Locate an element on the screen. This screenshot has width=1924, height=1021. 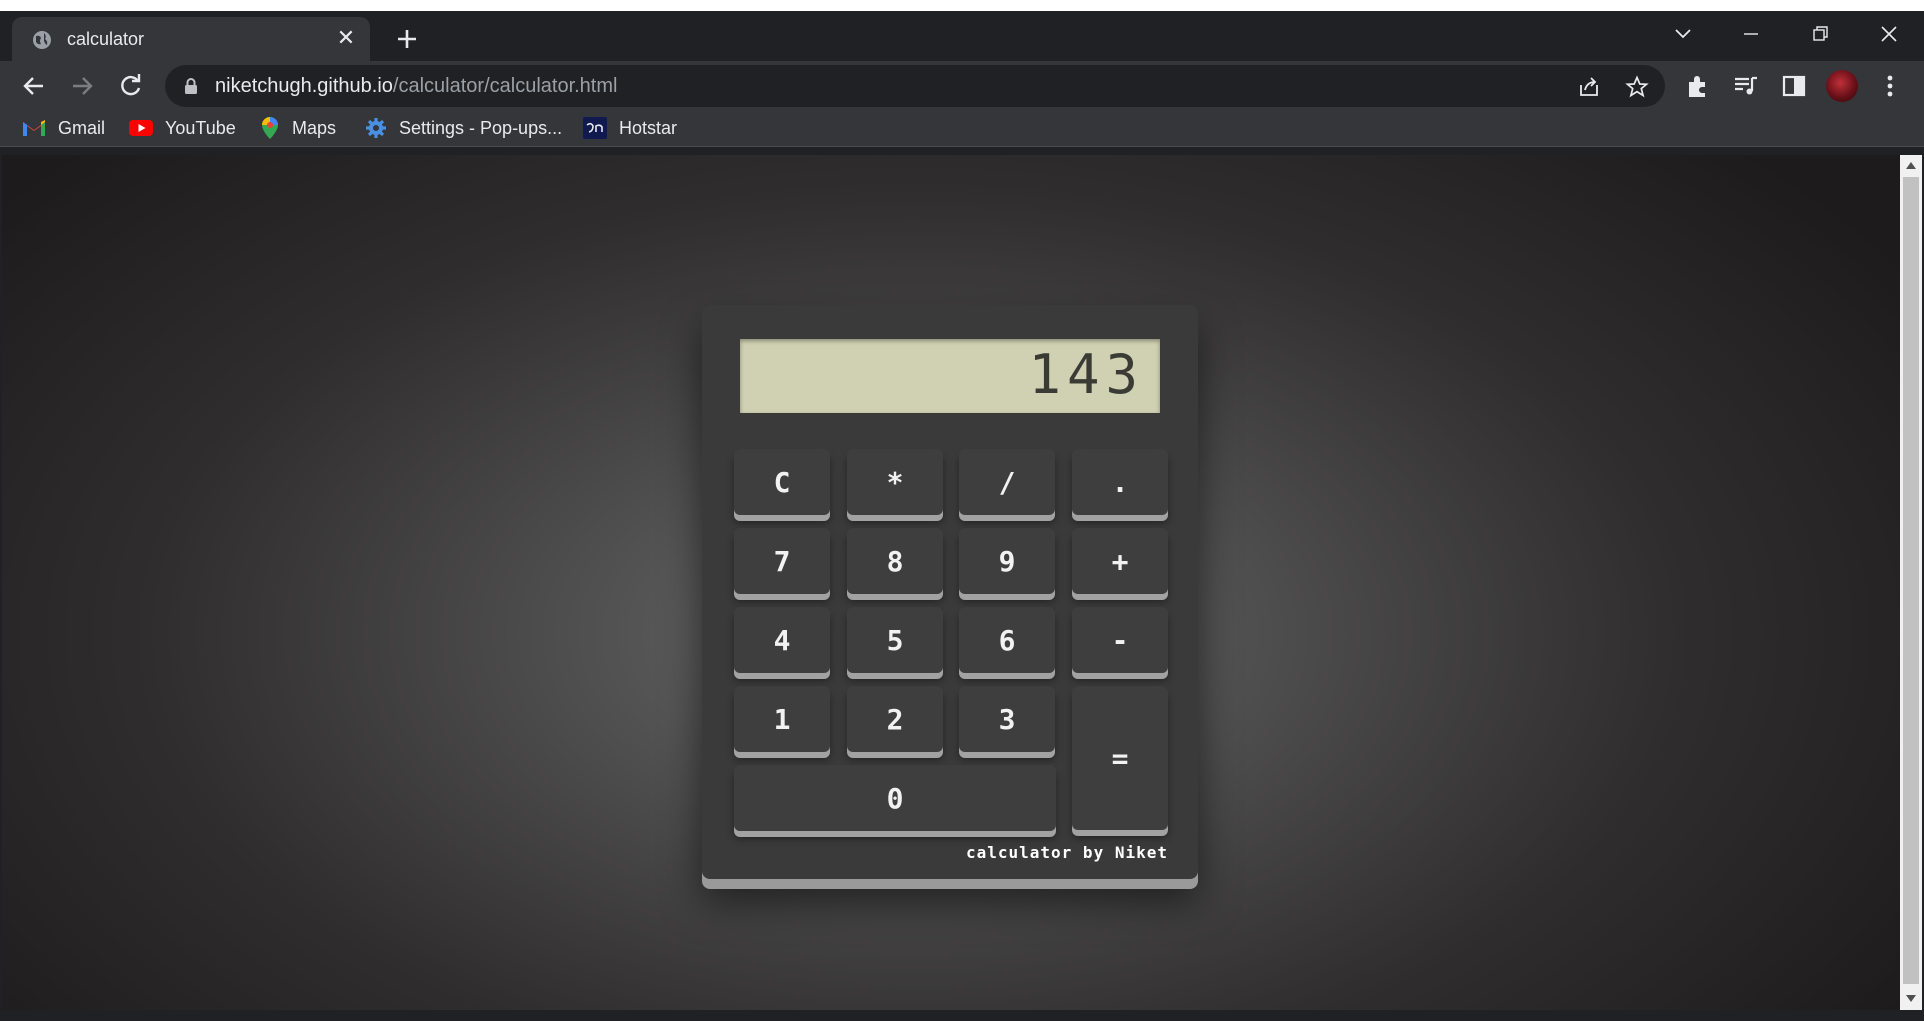
extensions-puzzle-icon is located at coordinates (1698, 86).